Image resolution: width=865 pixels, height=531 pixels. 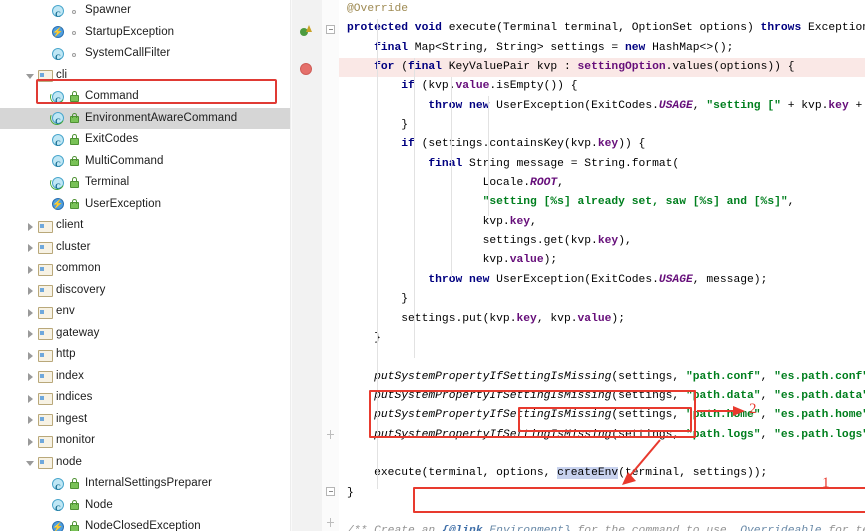 I want to click on tree-item-internalsettingspreparer: InternalSettingsPreparer, so click(x=146, y=486).